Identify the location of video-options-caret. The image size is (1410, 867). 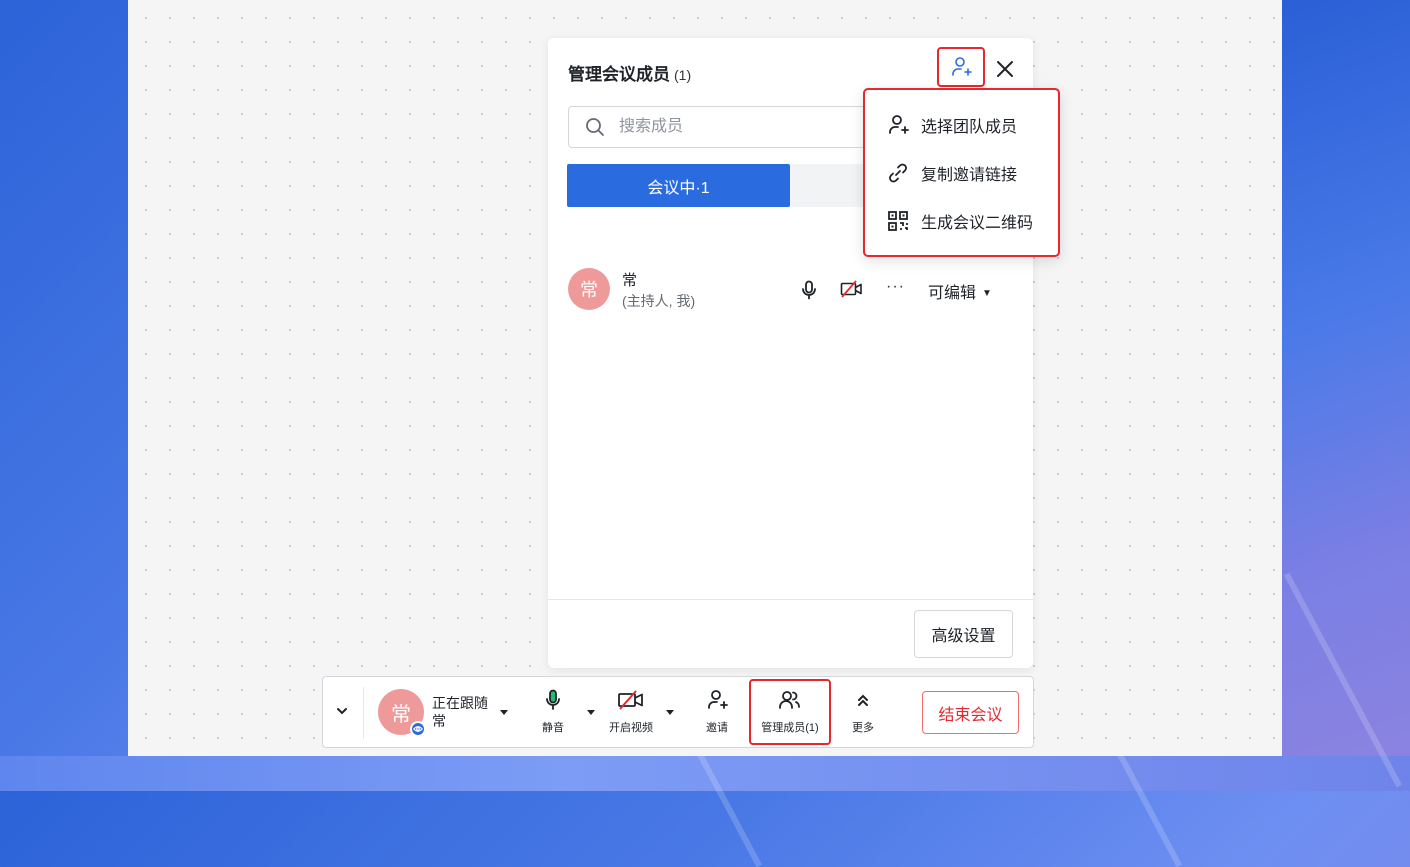
(670, 712).